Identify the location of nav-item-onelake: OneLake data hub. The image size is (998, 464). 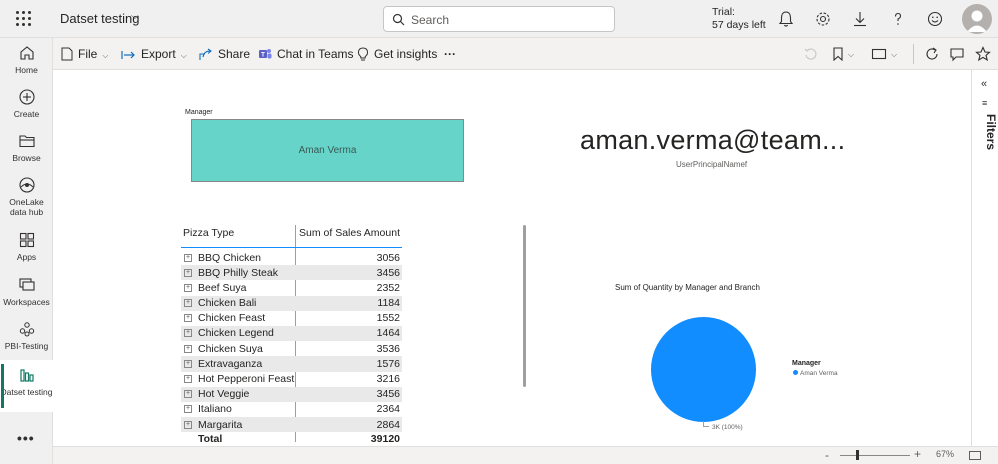
(26, 196).